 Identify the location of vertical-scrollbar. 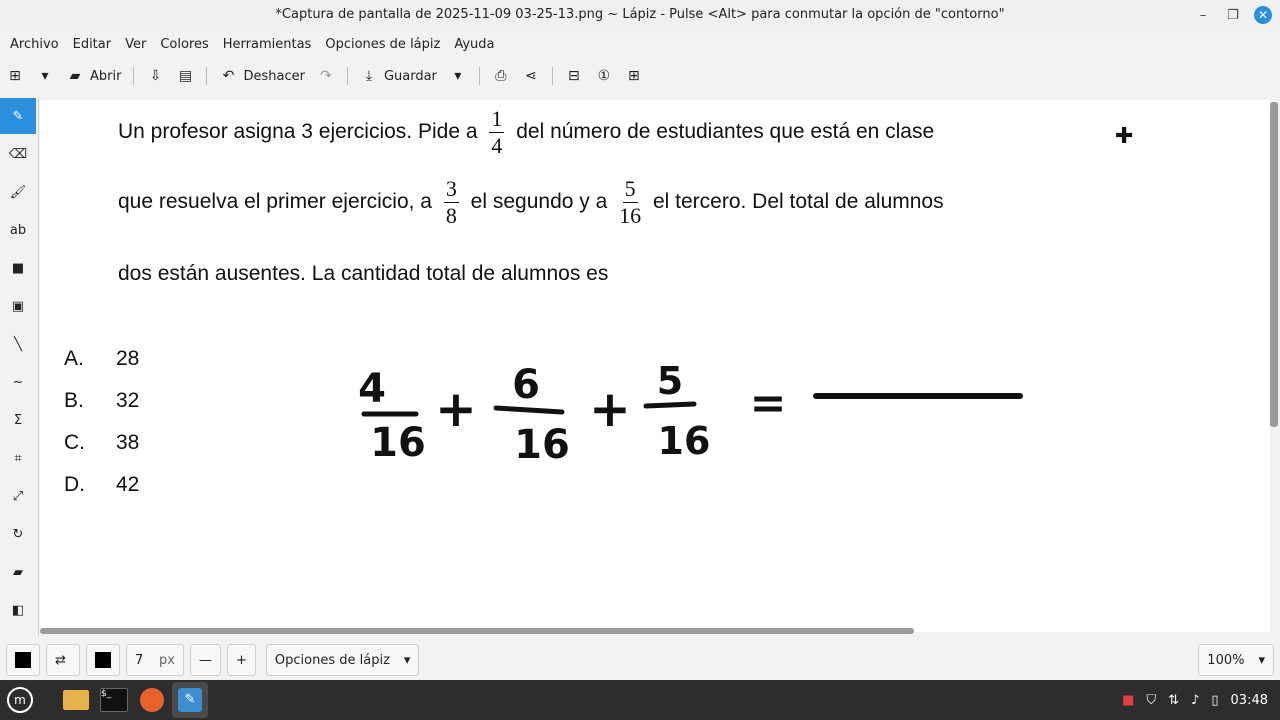
(1274, 264).